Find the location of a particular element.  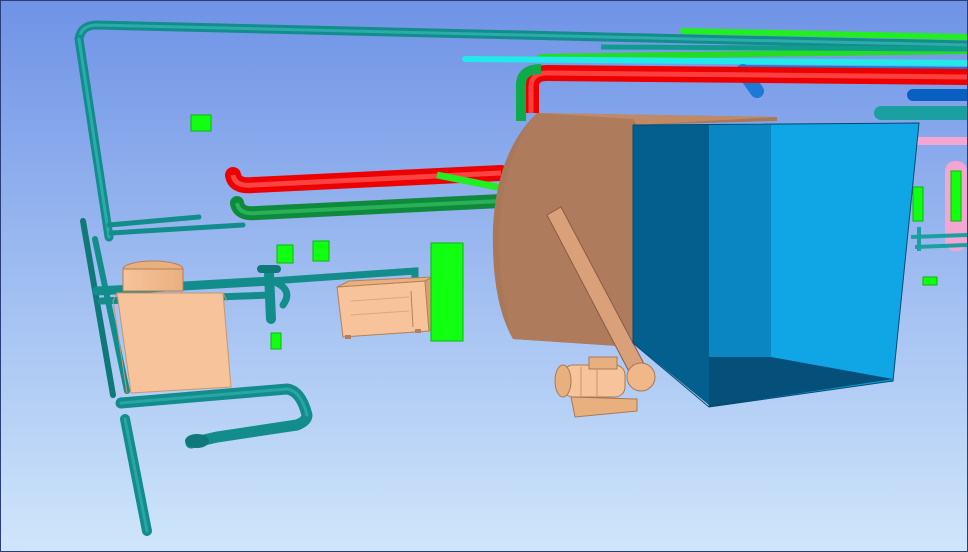

control-cabinet is located at coordinates (386, 307).